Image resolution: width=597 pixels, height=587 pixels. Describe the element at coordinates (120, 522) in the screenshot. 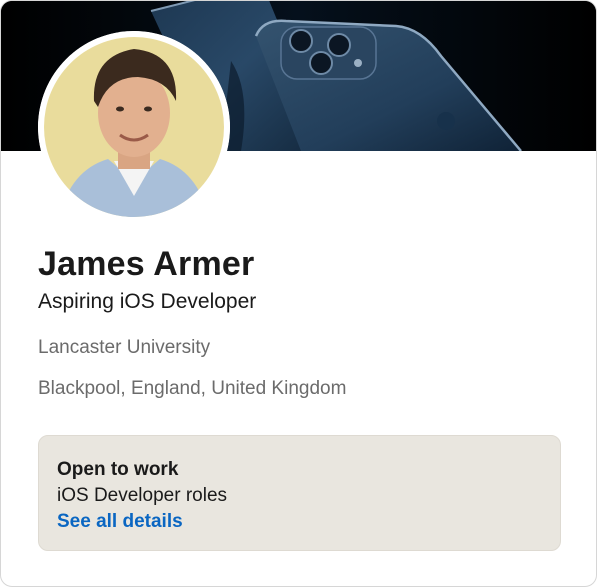

I see `see-all-details-link: See all details` at that location.